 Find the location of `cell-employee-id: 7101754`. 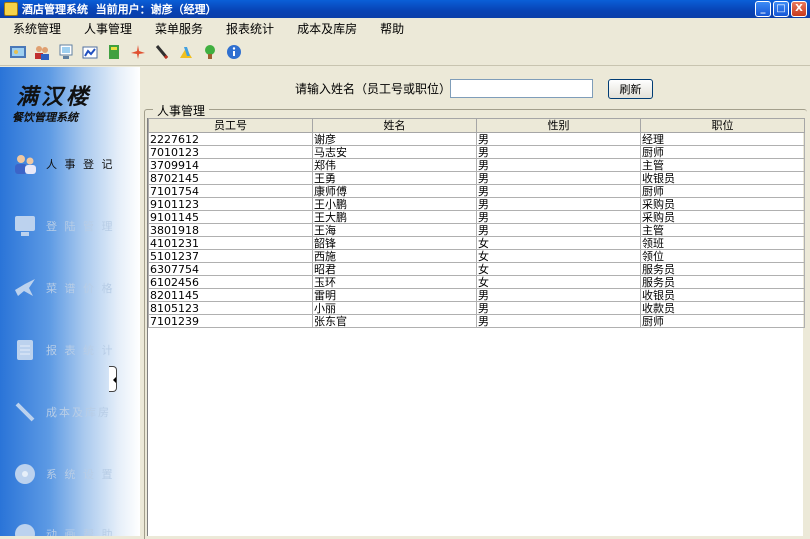

cell-employee-id: 7101754 is located at coordinates (230, 191).